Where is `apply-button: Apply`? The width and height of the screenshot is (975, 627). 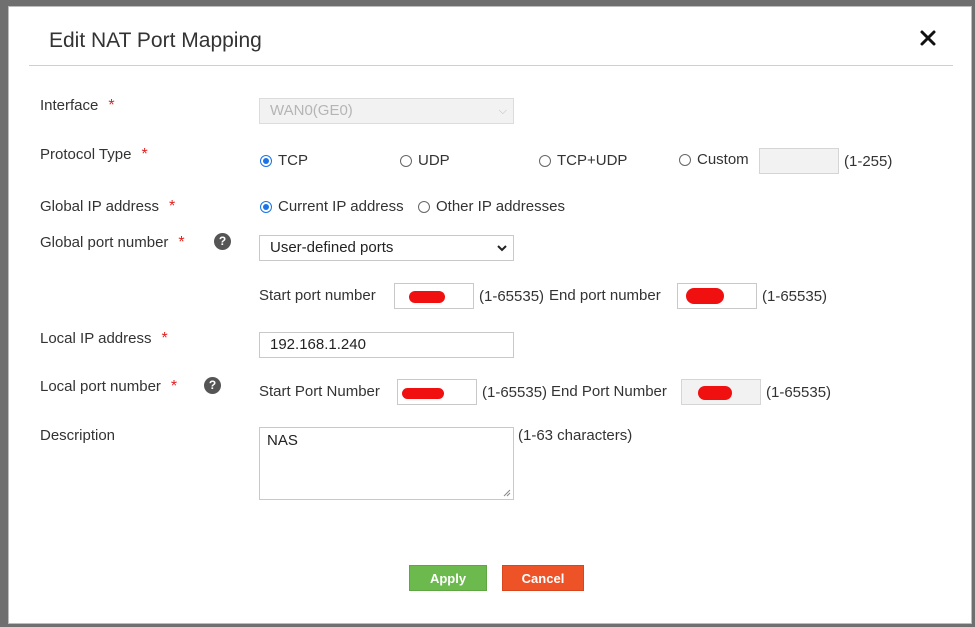 apply-button: Apply is located at coordinates (448, 578).